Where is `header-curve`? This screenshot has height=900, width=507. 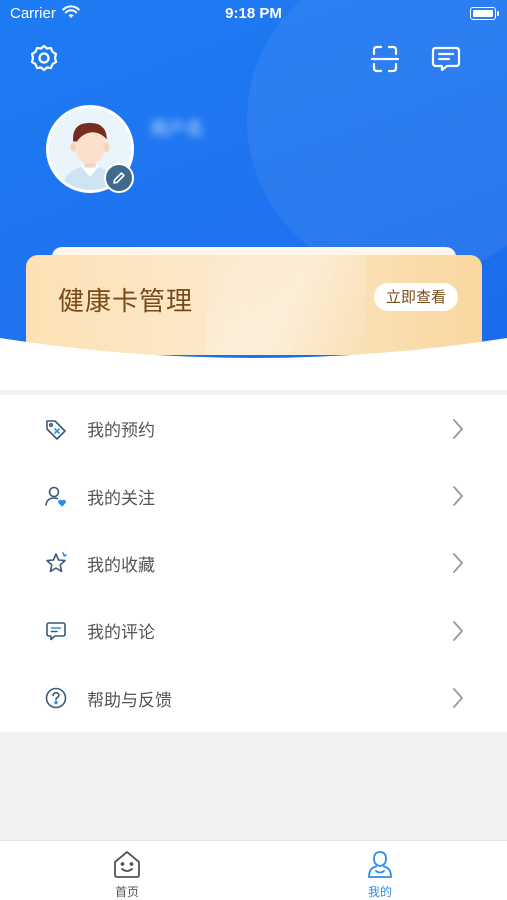 header-curve is located at coordinates (253, 364).